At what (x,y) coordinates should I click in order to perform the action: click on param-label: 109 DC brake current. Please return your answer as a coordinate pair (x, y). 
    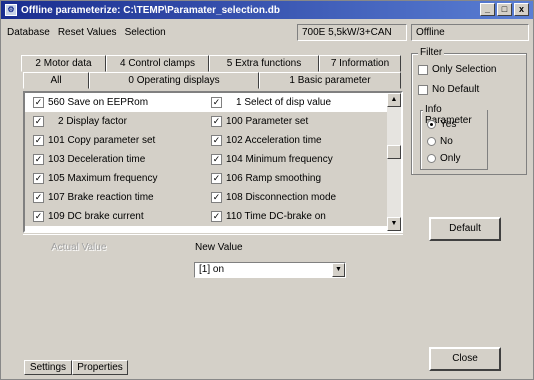
    Looking at the image, I should click on (96, 216).